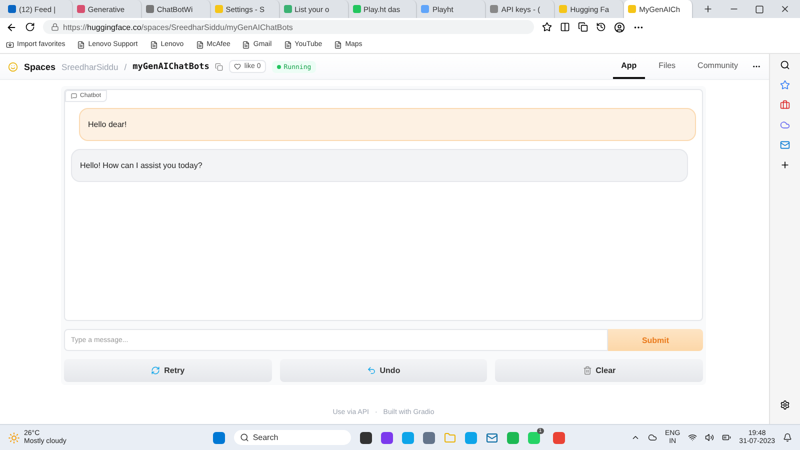 This screenshot has width=800, height=450. I want to click on bell-icon, so click(787, 437).